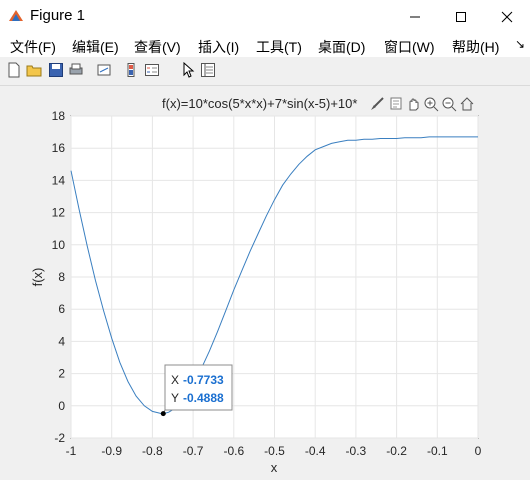 The width and height of the screenshot is (530, 480). I want to click on close-icon, so click(507, 16).